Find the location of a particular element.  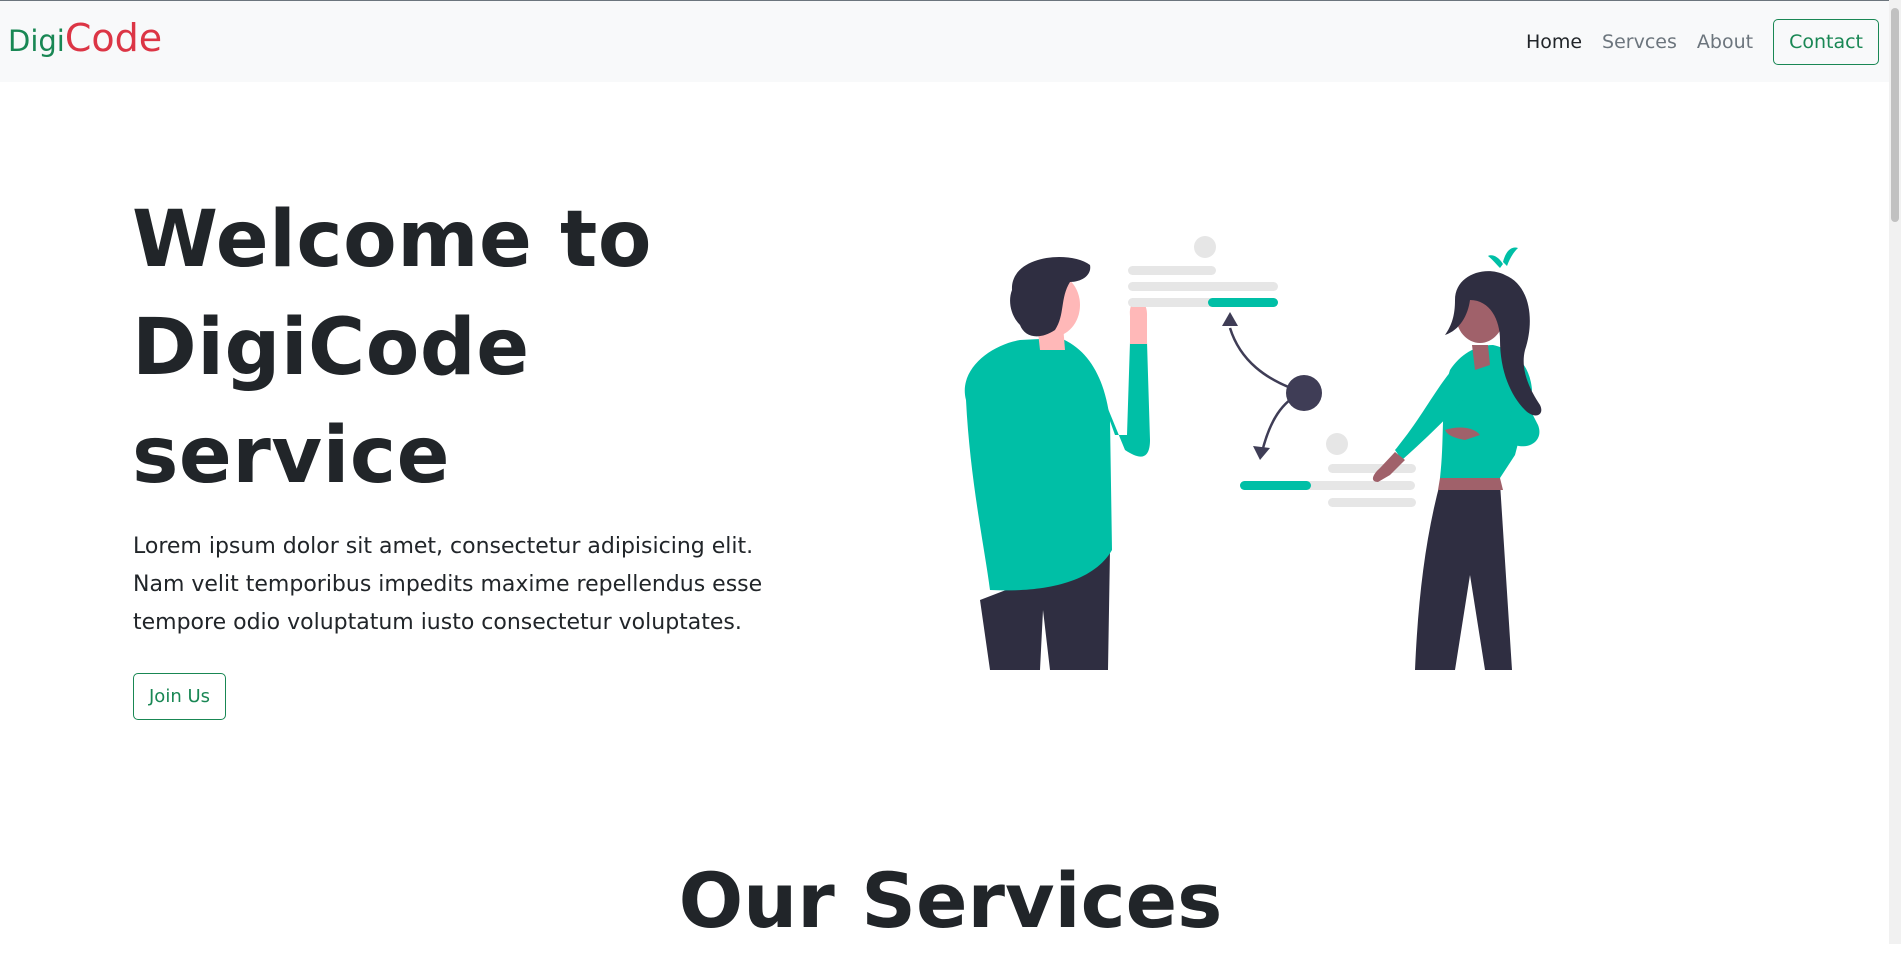

brand-code: Code is located at coordinates (113, 38).